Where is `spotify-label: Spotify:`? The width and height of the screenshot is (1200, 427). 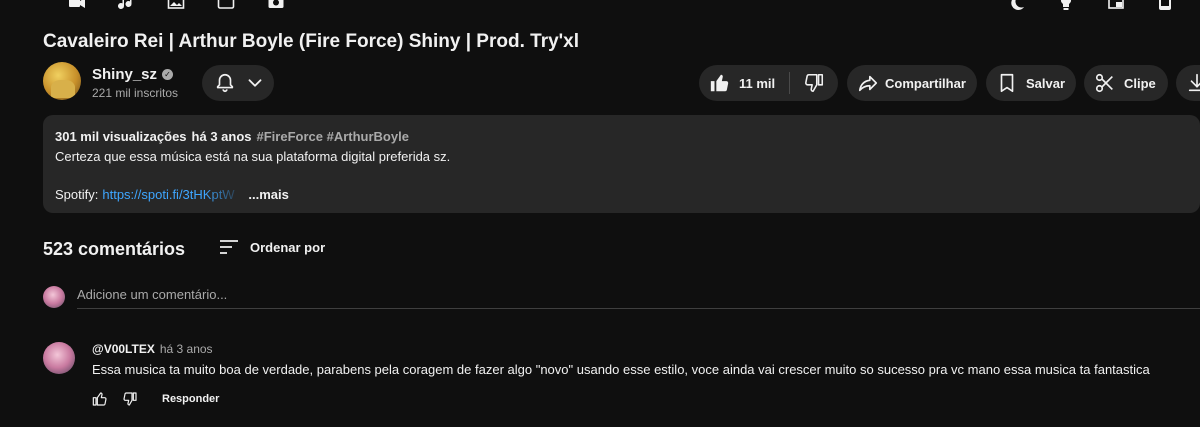 spotify-label: Spotify: is located at coordinates (77, 194).